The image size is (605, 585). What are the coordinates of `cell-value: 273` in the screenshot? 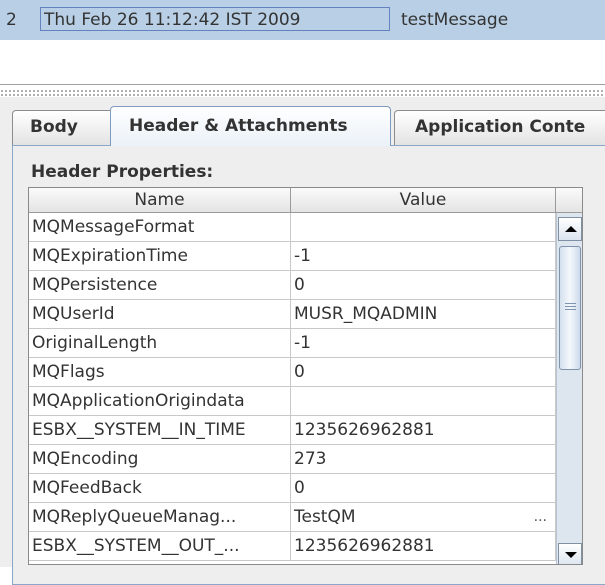 It's located at (423, 459).